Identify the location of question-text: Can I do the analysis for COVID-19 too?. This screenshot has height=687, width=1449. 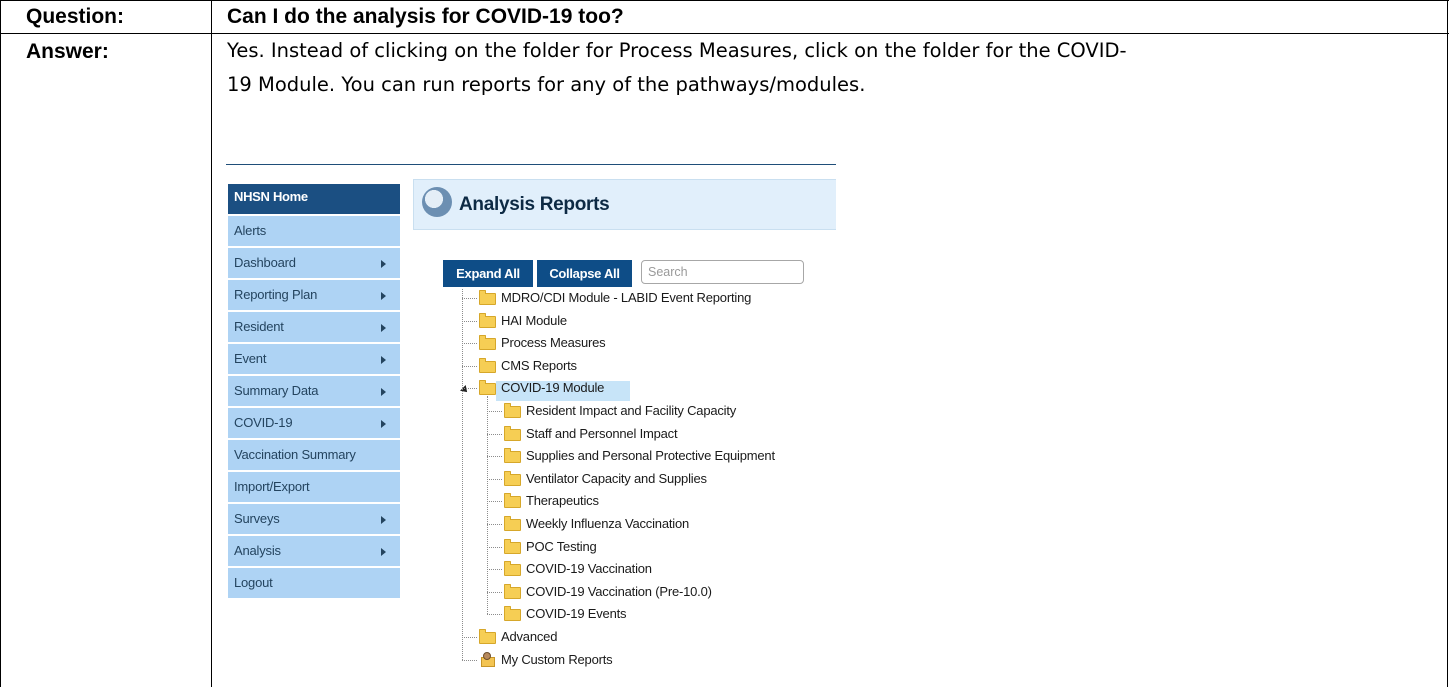
(425, 16).